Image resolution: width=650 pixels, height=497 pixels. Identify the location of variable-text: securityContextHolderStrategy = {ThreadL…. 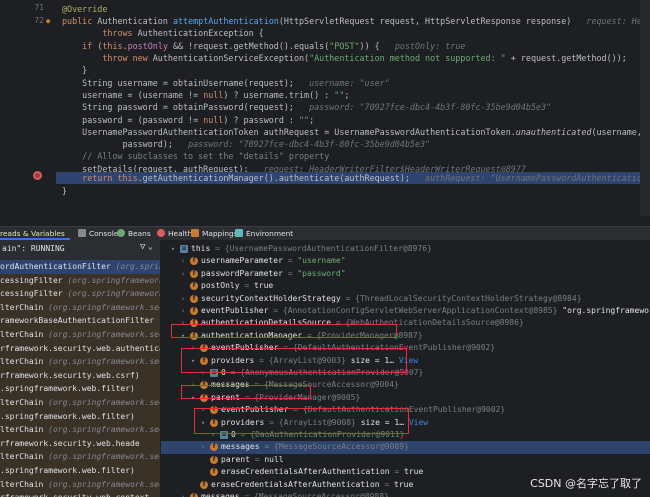
(391, 299).